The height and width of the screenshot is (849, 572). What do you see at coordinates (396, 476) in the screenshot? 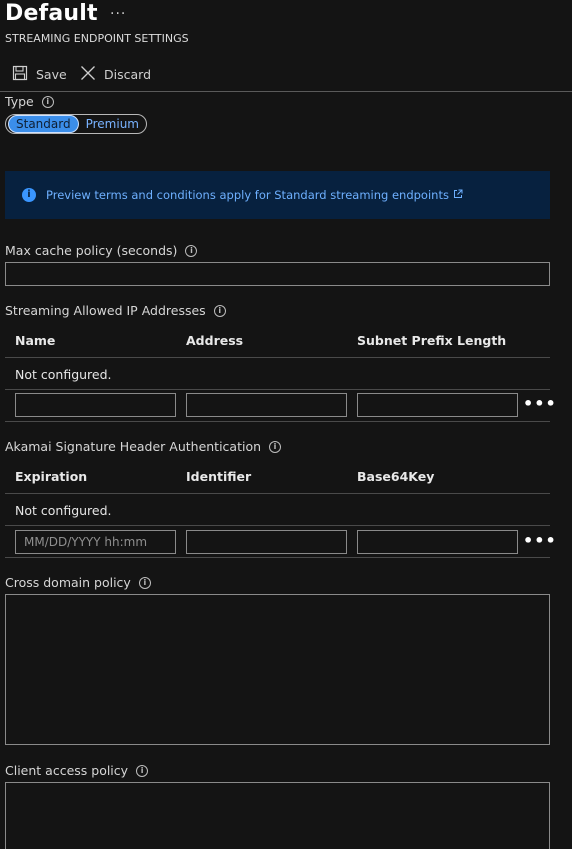
I see `column-header-base64key: Base64Key` at bounding box center [396, 476].